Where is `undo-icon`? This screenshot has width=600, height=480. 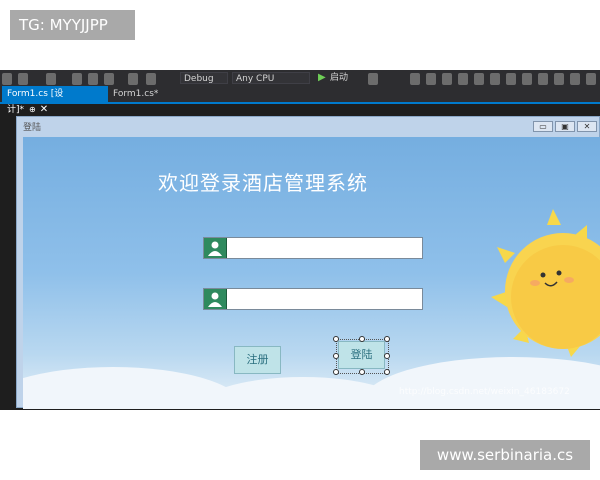
undo-icon is located at coordinates (133, 79).